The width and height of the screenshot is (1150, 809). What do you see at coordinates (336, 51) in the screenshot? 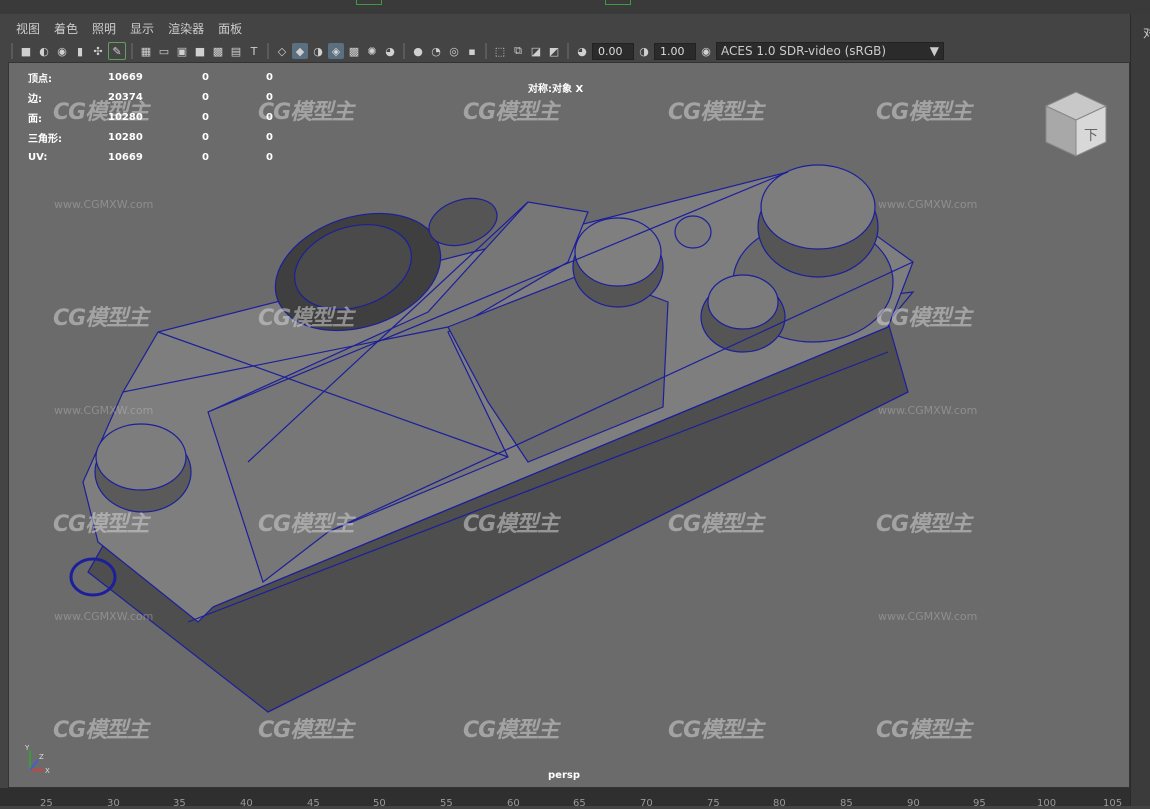
I see `wireframe-on-shaded-icon: ◈` at bounding box center [336, 51].